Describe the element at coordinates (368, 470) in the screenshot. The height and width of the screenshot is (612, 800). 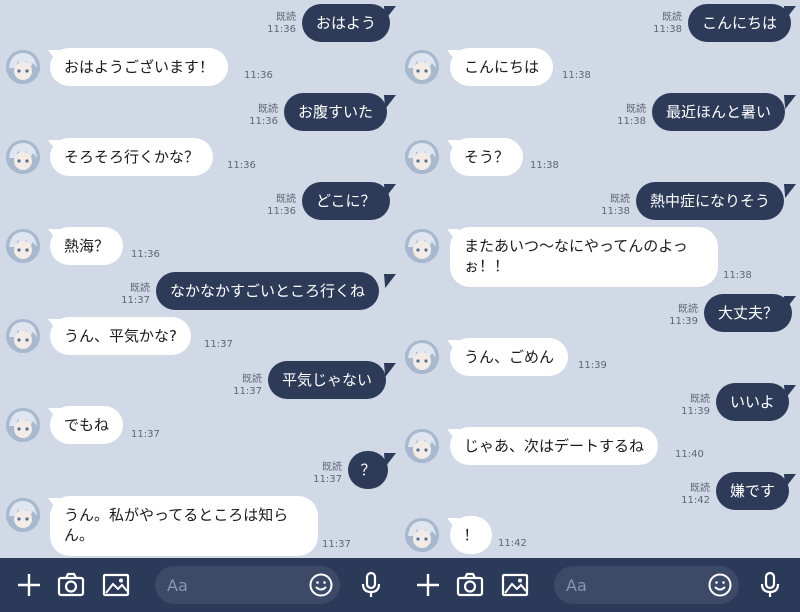
I see `message-bubble: ？` at that location.